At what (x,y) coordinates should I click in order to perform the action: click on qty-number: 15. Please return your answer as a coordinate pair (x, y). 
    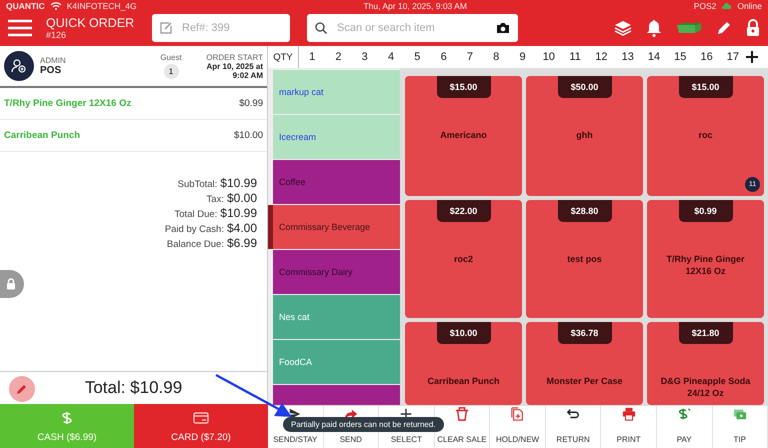
    Looking at the image, I should click on (680, 57).